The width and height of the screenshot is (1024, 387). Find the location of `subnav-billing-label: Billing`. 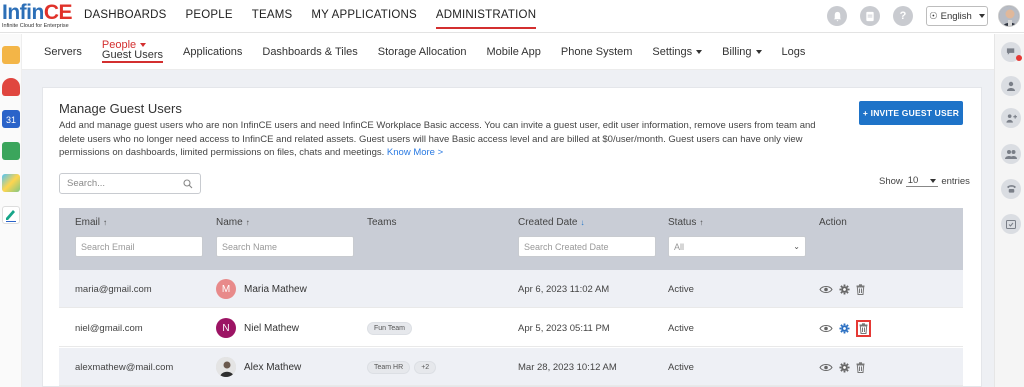

subnav-billing-label: Billing is located at coordinates (737, 51).